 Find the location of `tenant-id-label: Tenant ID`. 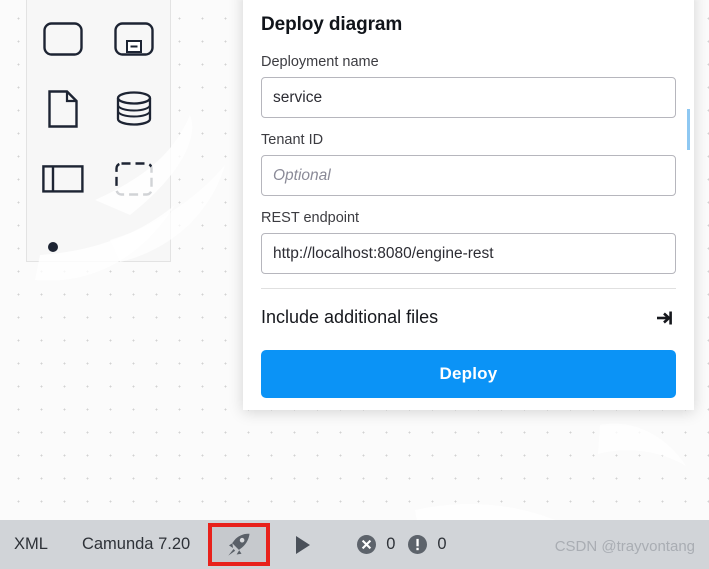

tenant-id-label: Tenant ID is located at coordinates (292, 140).